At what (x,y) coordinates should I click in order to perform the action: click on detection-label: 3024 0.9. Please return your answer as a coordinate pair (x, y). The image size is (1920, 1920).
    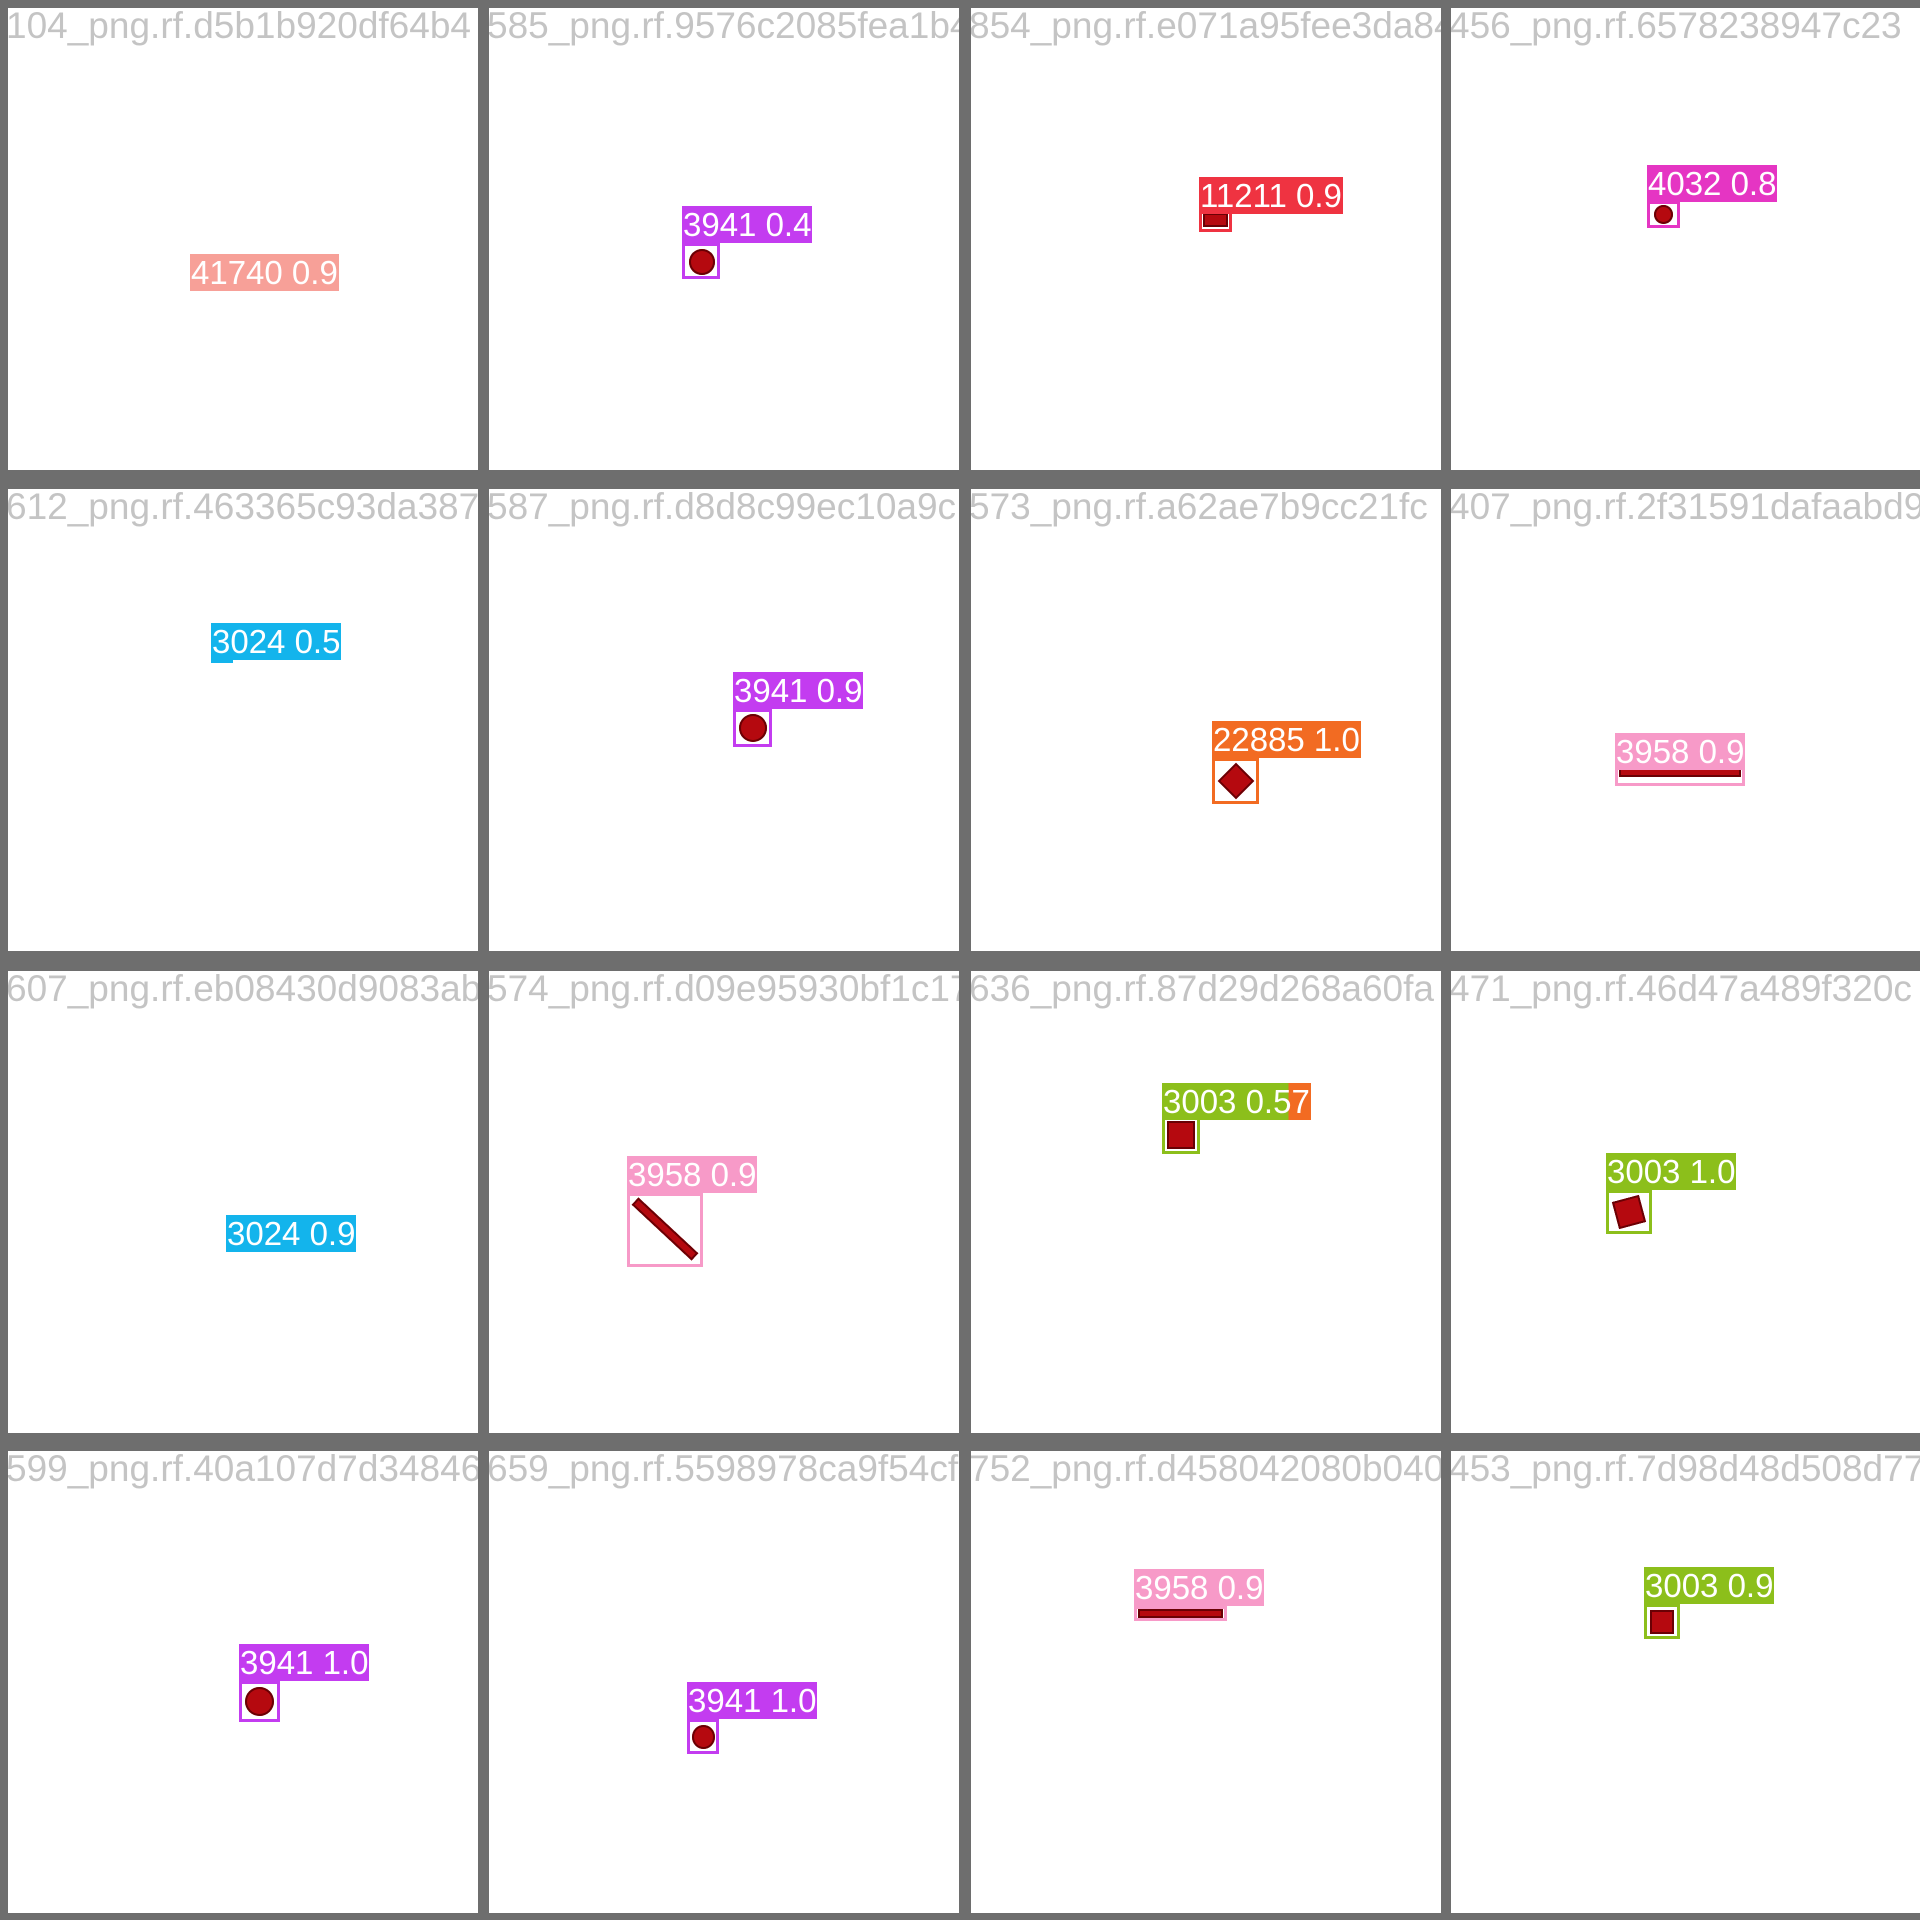
    Looking at the image, I should click on (291, 1233).